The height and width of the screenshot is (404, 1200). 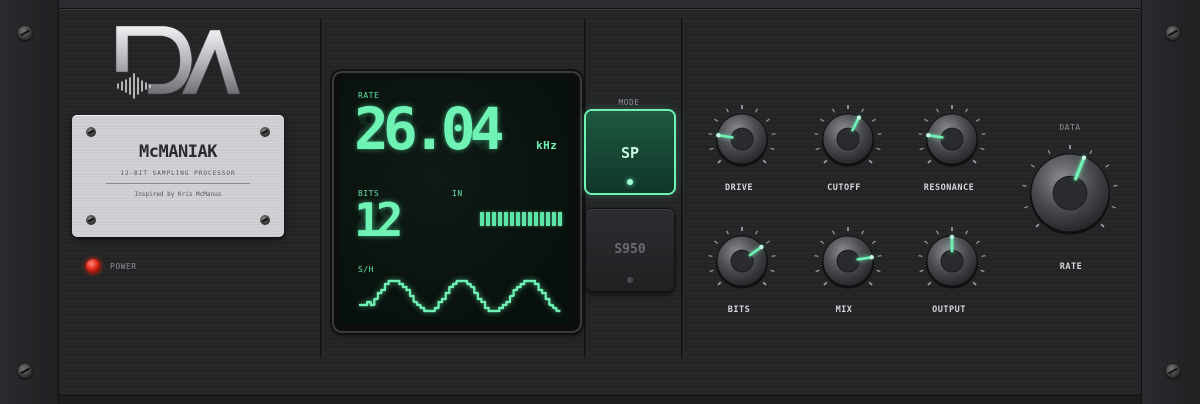 What do you see at coordinates (630, 250) in the screenshot?
I see `mode-s950-button: S950` at bounding box center [630, 250].